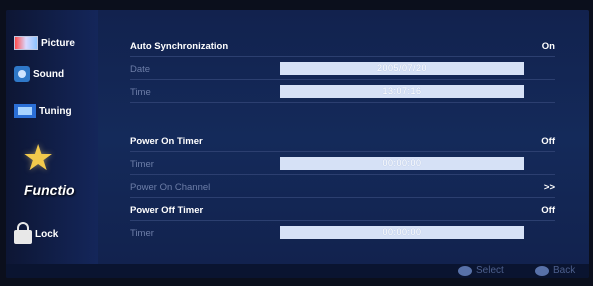  Describe the element at coordinates (465, 270) in the screenshot. I see `select-button-icon` at that location.